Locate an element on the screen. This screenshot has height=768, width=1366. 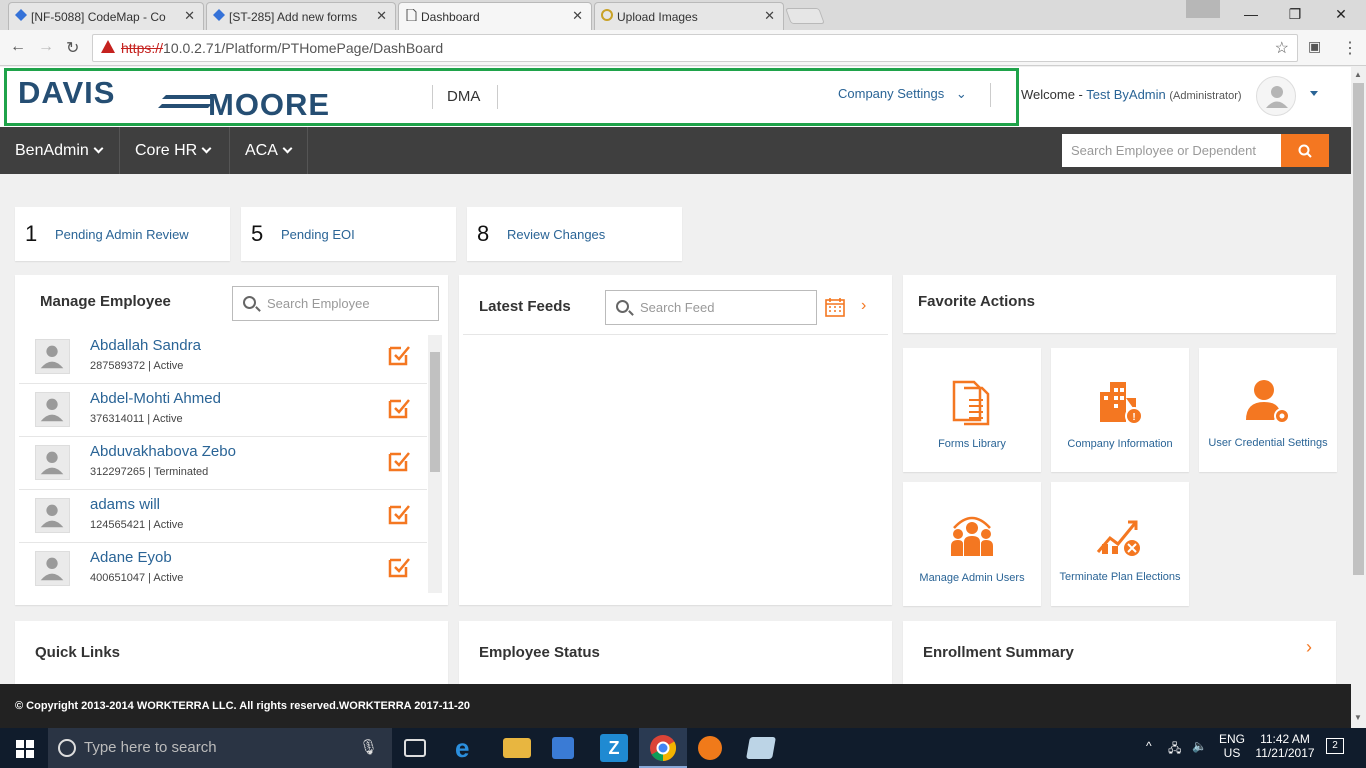
stat-label: Pending Admin Review is located at coordinates (122, 234).